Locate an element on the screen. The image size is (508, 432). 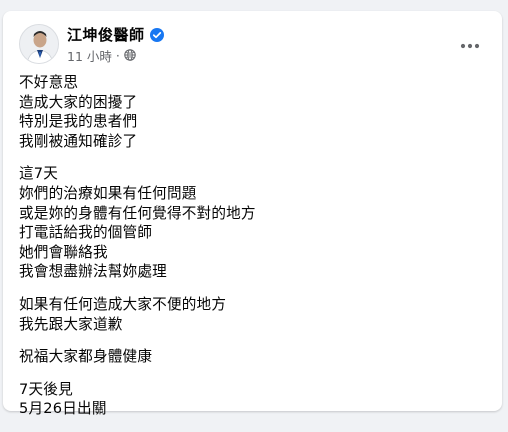
avatar-image is located at coordinates (39, 44).